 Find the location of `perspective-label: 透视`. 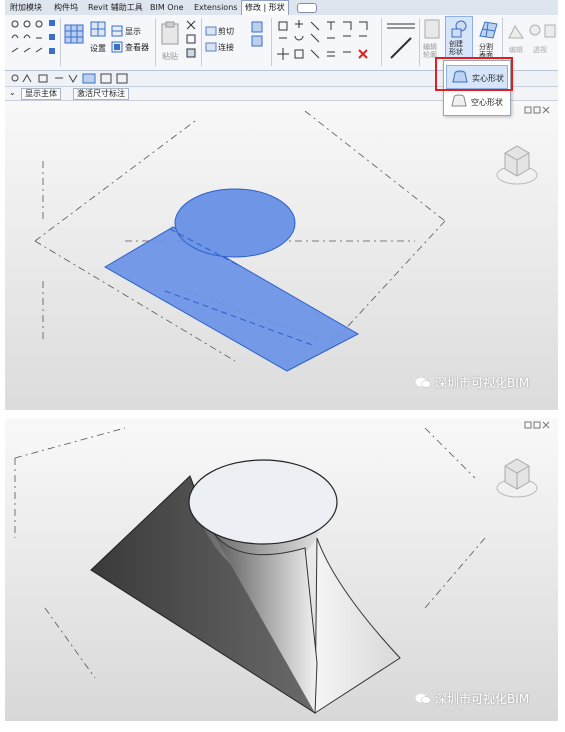

perspective-label: 透视 is located at coordinates (540, 50).